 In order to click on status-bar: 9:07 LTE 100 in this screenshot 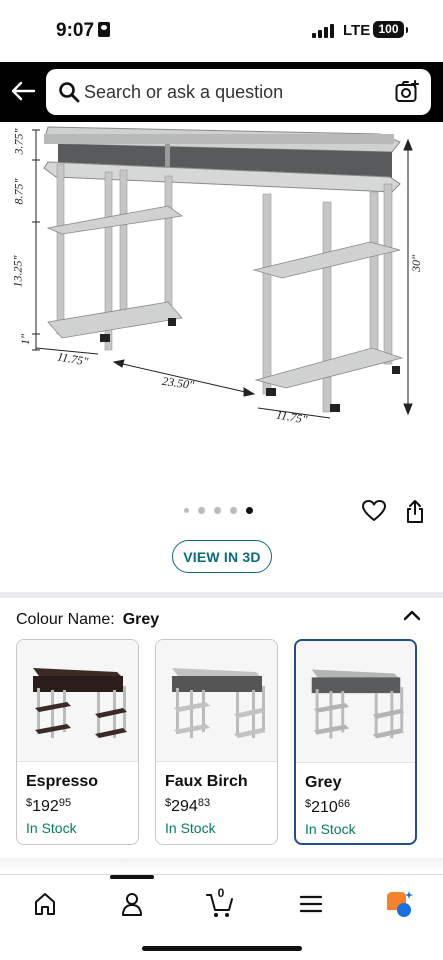, I will do `click(221, 31)`.